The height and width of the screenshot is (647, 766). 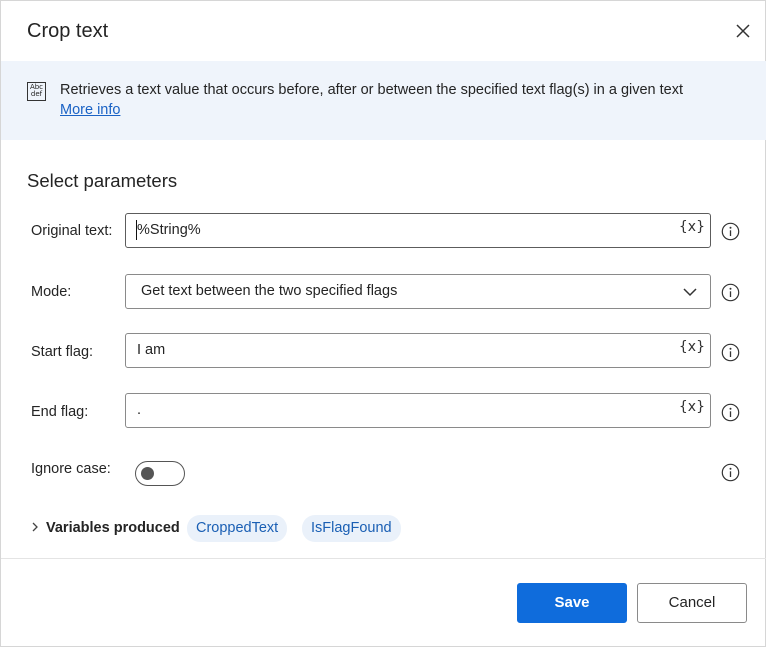 I want to click on end-flag-input: . {x}, so click(x=418, y=410).